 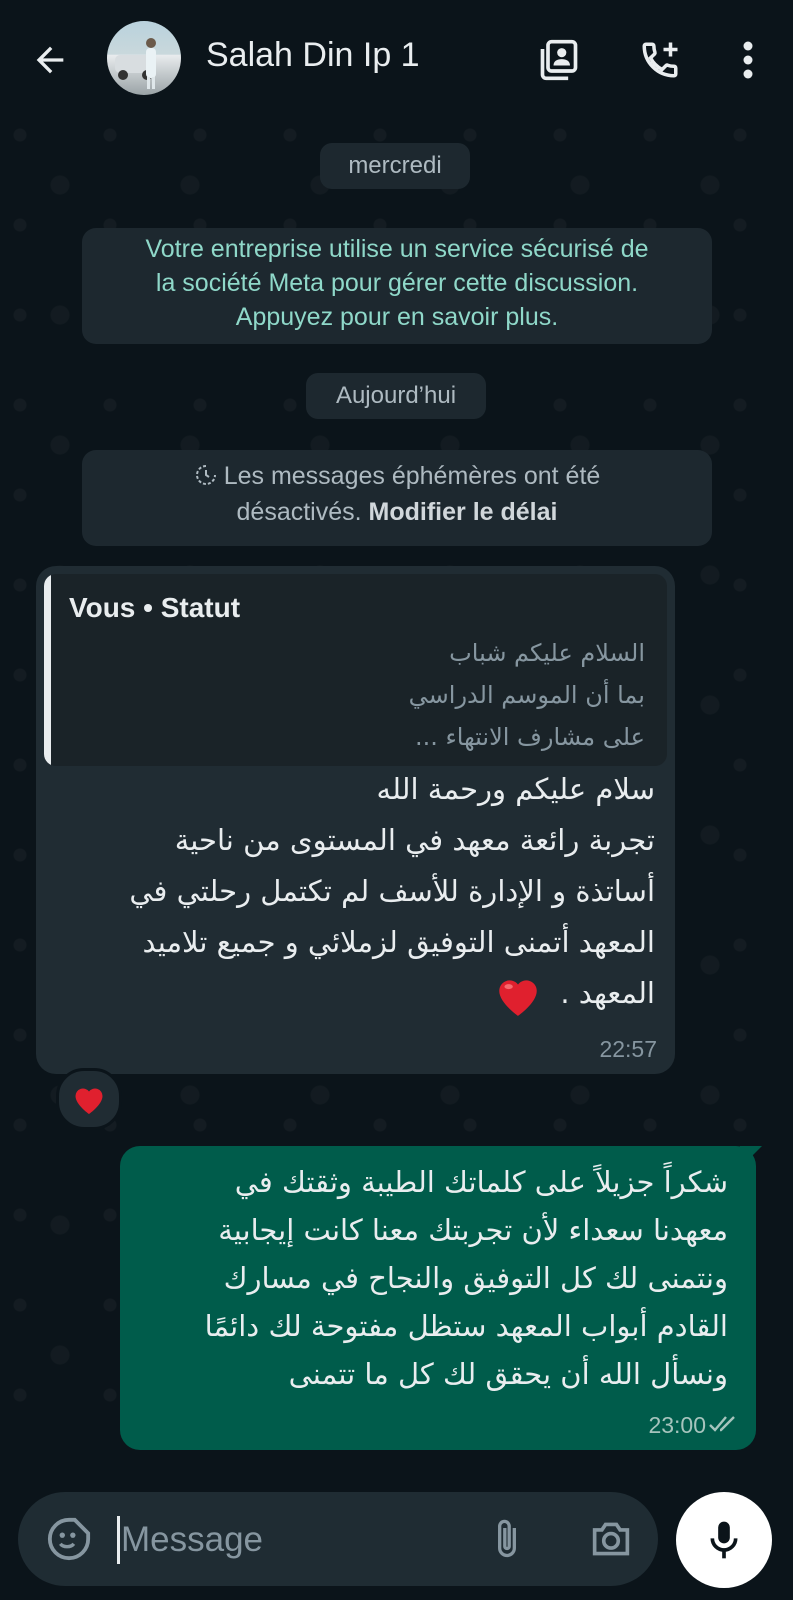 I want to click on mic-icon, so click(x=724, y=1540).